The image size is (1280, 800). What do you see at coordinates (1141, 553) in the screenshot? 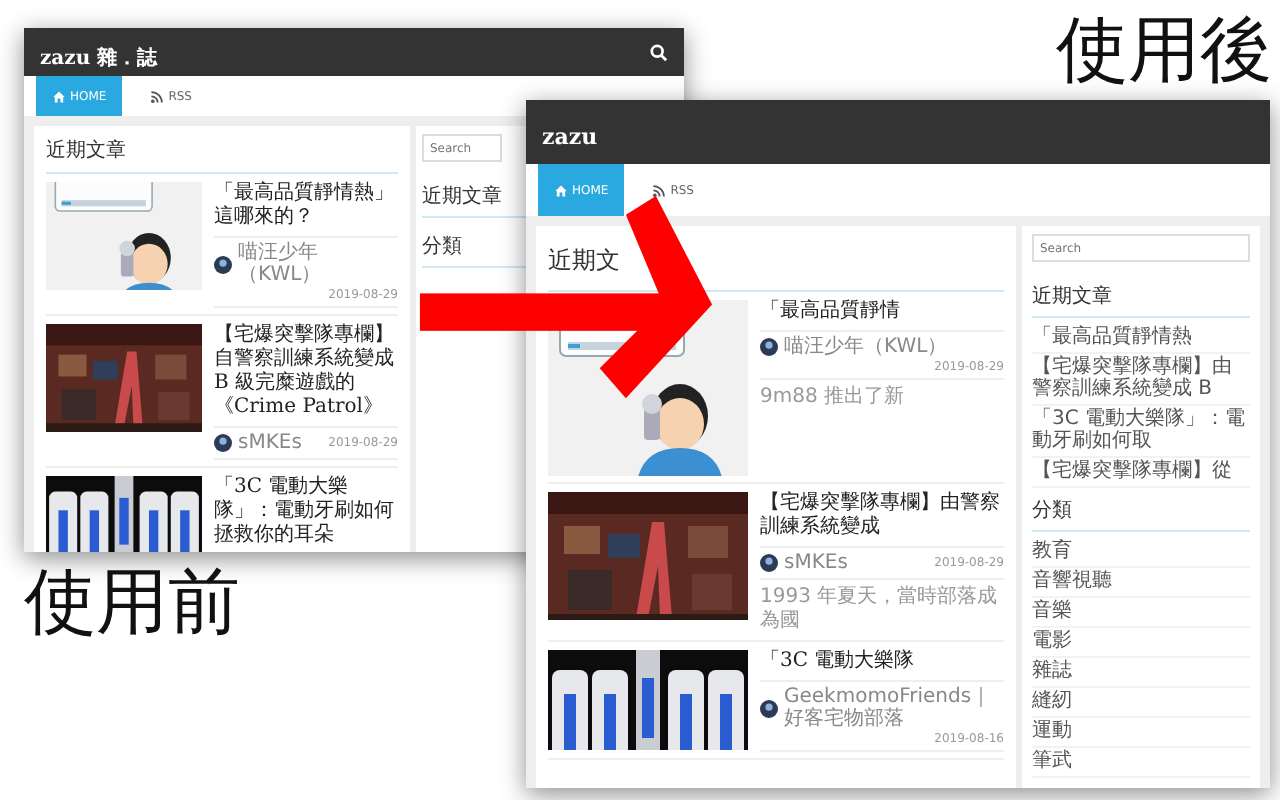
I see `sidebar-link: 教育` at bounding box center [1141, 553].